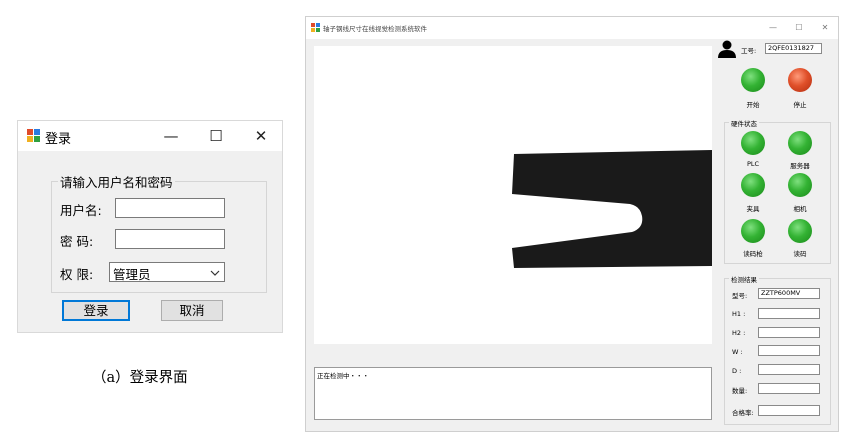 The height and width of the screenshot is (446, 849). Describe the element at coordinates (737, 371) in the screenshot. I see `d-label: D :` at that location.